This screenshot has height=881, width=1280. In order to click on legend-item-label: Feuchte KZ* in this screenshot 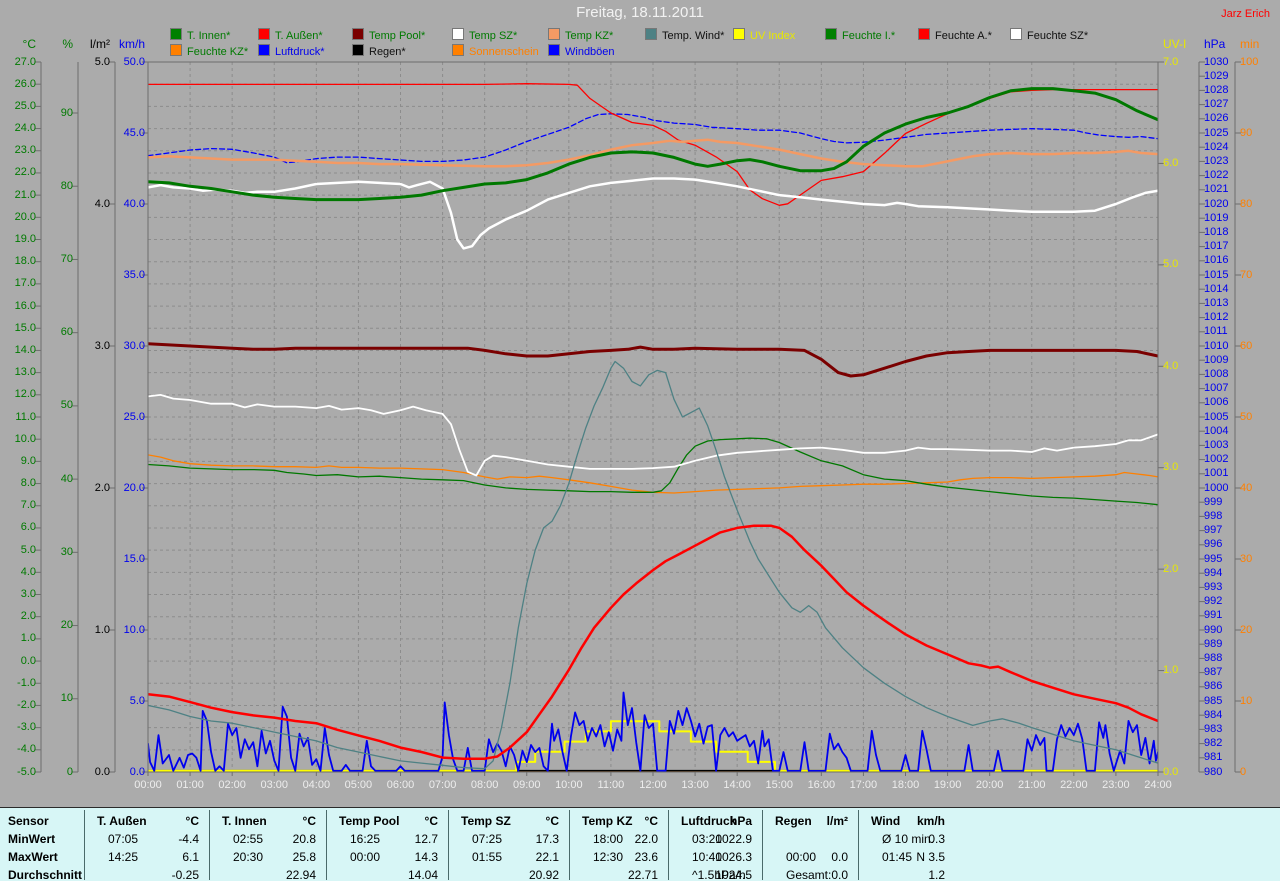, I will do `click(218, 52)`.